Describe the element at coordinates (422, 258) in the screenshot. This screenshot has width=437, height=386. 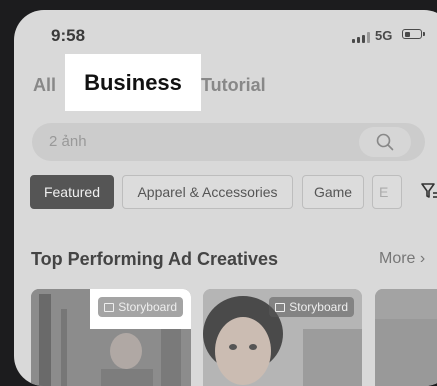
I see `chevron-right-icon: ›` at that location.